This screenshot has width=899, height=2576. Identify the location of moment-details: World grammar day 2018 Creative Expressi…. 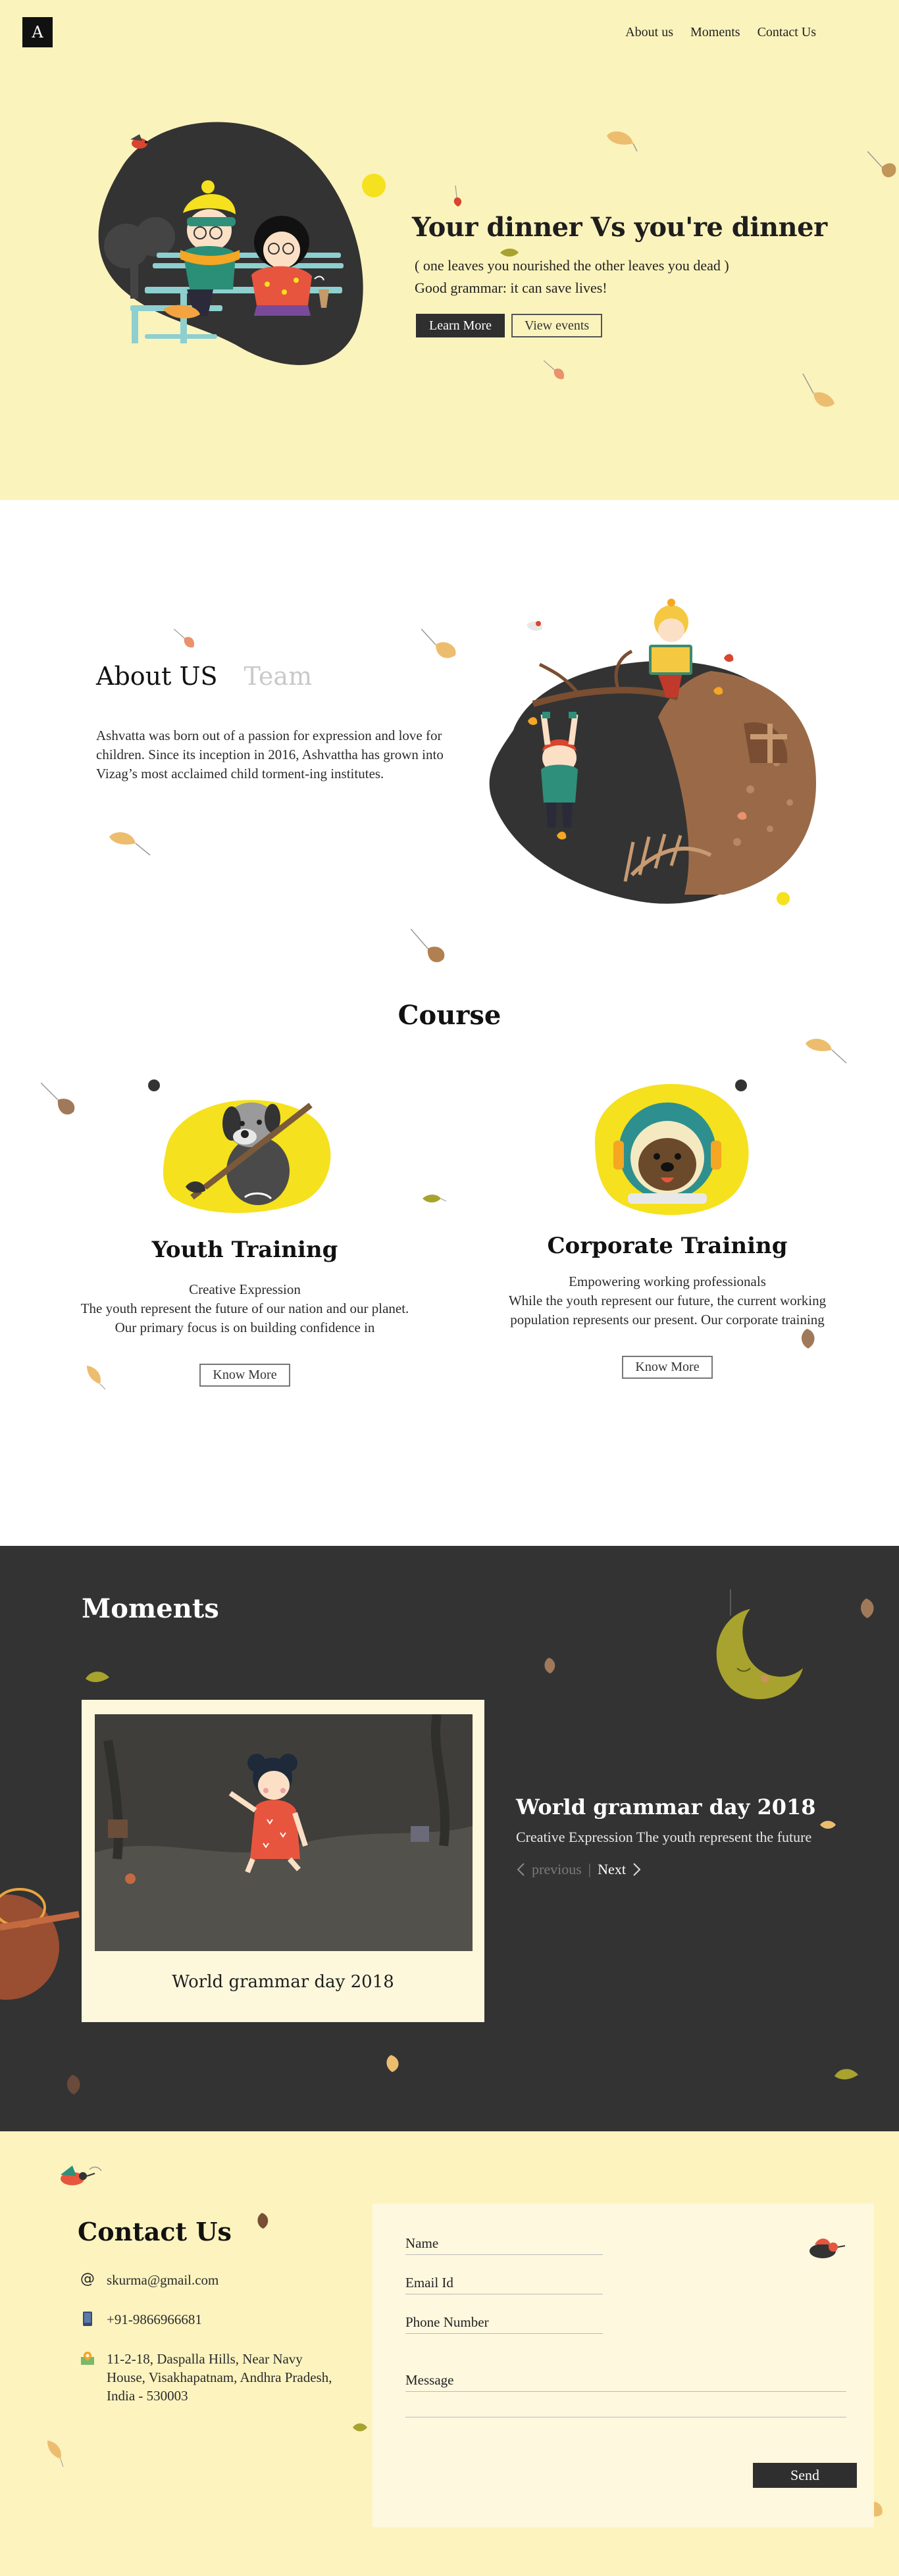
(687, 1836).